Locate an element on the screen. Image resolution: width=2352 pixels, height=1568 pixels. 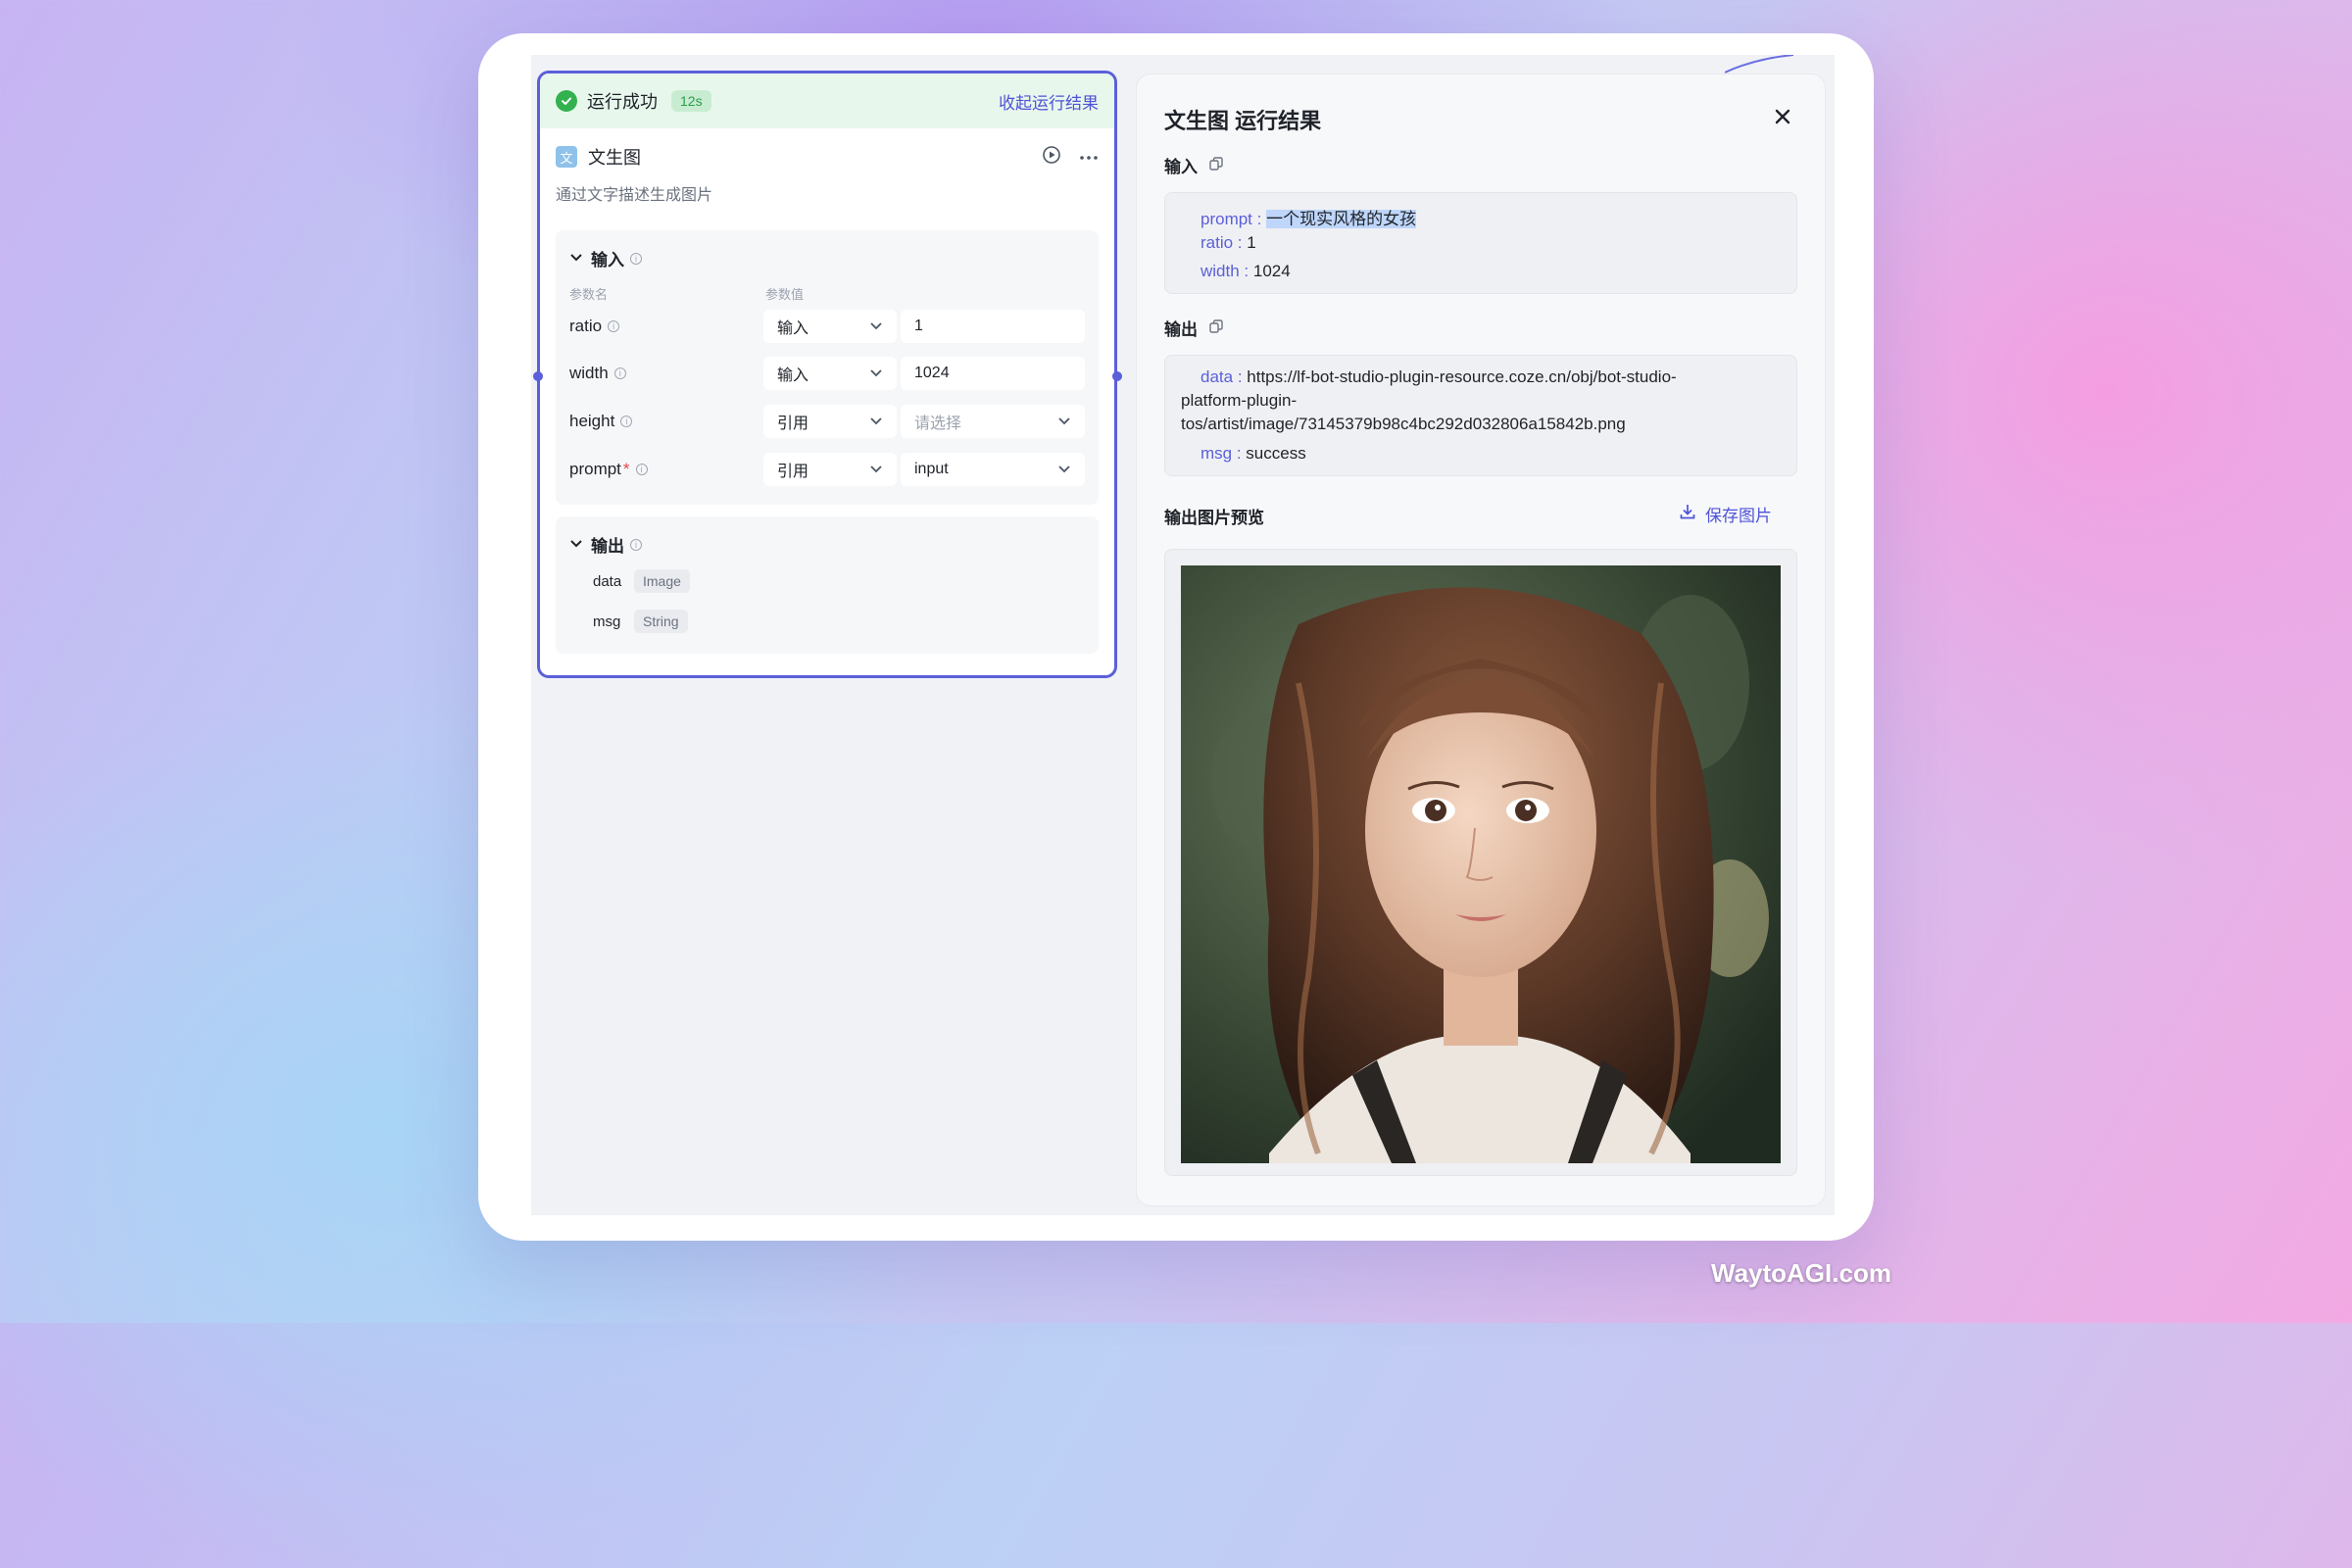
preview-label: 输出图片预览 is located at coordinates (1214, 518).